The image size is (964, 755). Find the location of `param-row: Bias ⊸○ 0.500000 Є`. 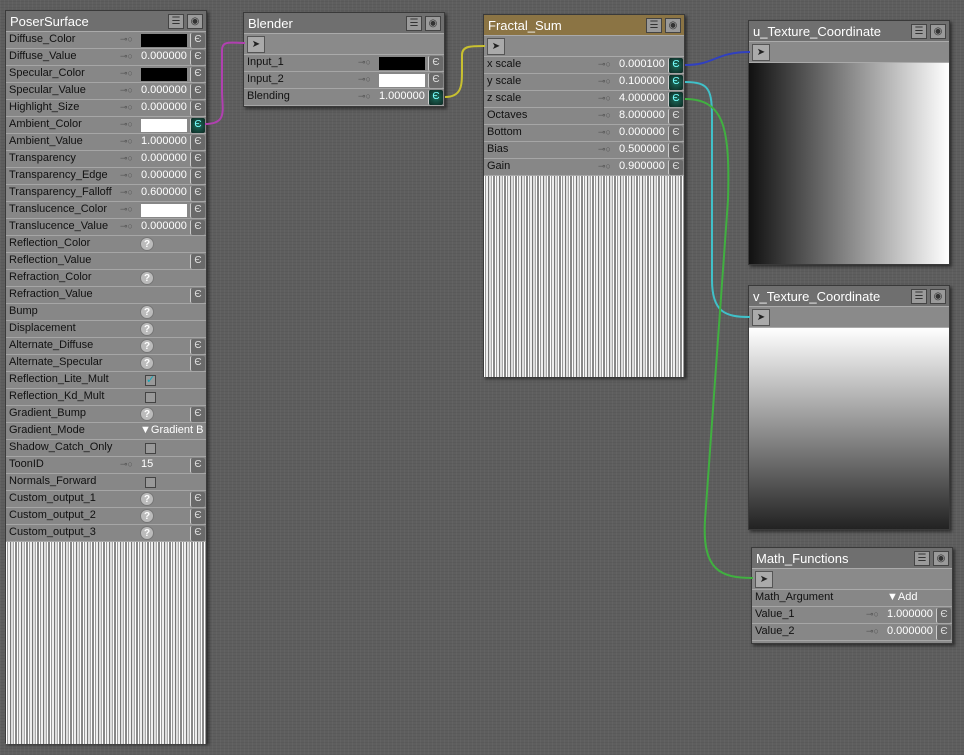

param-row: Bias ⊸○ 0.500000 Є is located at coordinates (584, 150).